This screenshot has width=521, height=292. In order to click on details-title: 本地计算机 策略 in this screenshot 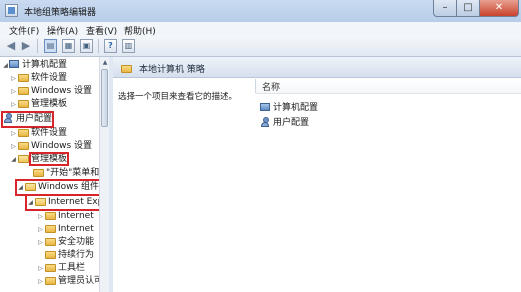, I will do `click(172, 70)`.